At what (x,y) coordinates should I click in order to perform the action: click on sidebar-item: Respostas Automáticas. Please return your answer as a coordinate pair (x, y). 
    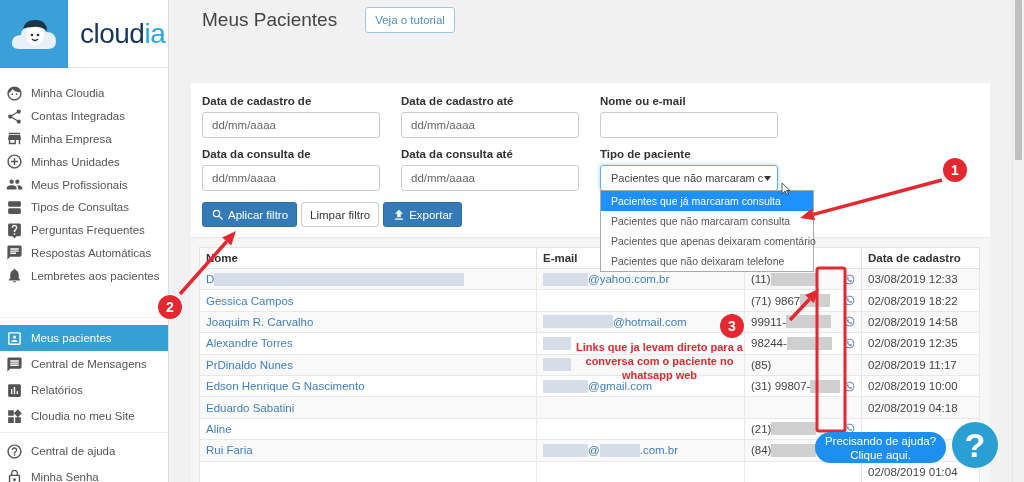
    Looking at the image, I should click on (84, 253).